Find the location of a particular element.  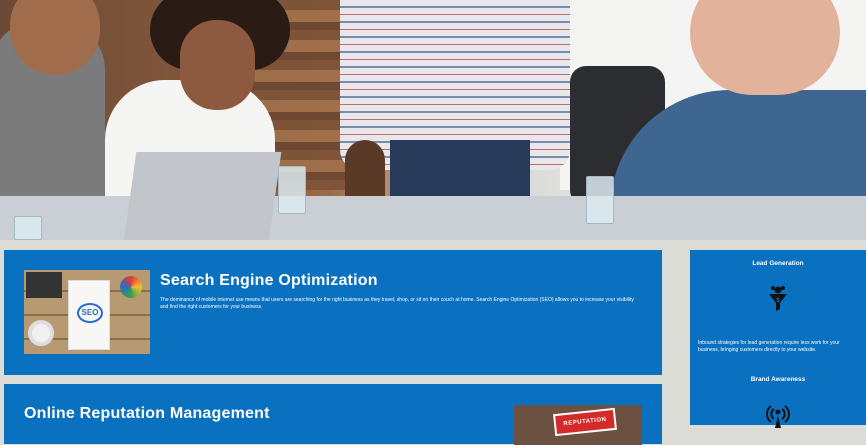

seo-thumbnail: SEO is located at coordinates (87, 312).